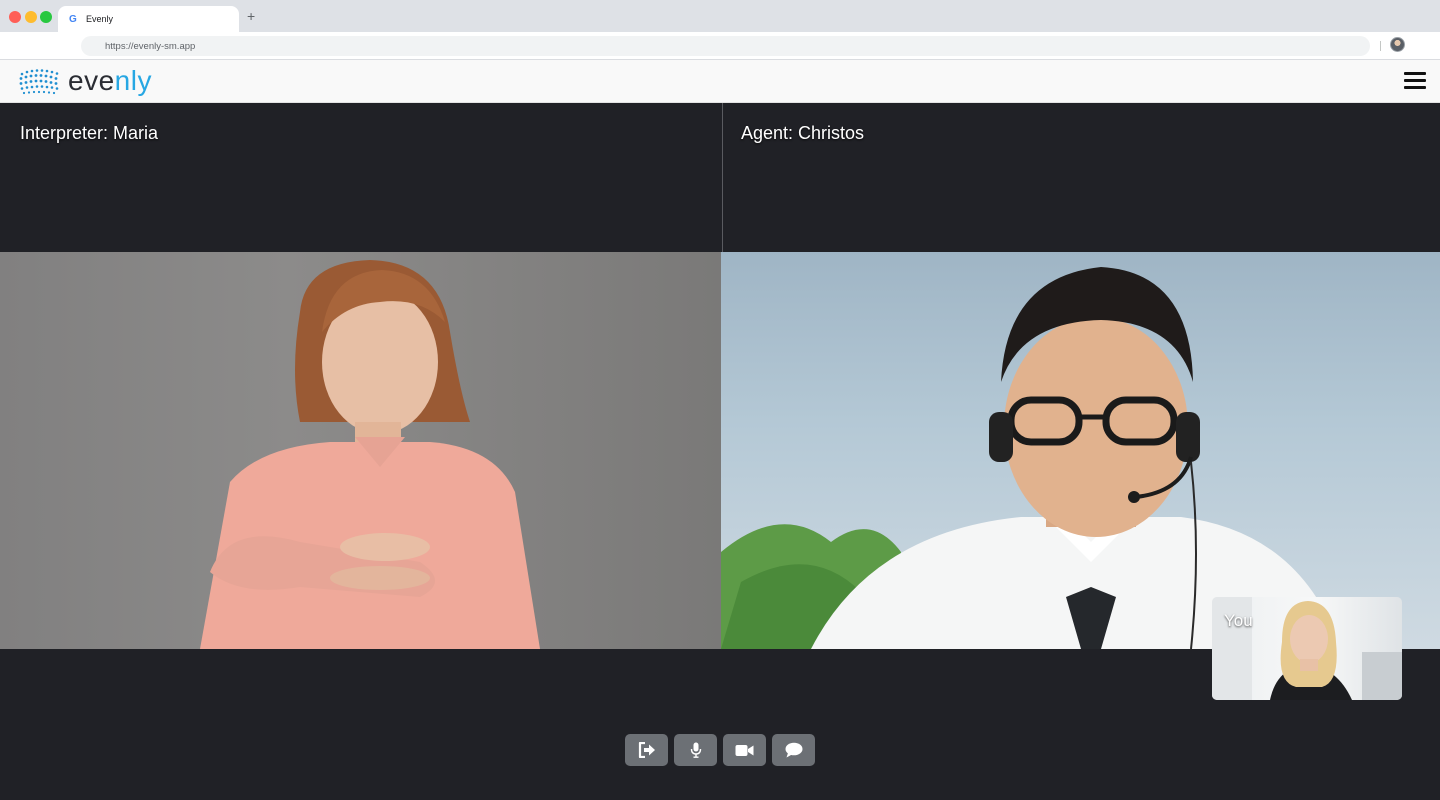 The image size is (1440, 800). Describe the element at coordinates (720, 750) in the screenshot. I see `call-controls` at that location.